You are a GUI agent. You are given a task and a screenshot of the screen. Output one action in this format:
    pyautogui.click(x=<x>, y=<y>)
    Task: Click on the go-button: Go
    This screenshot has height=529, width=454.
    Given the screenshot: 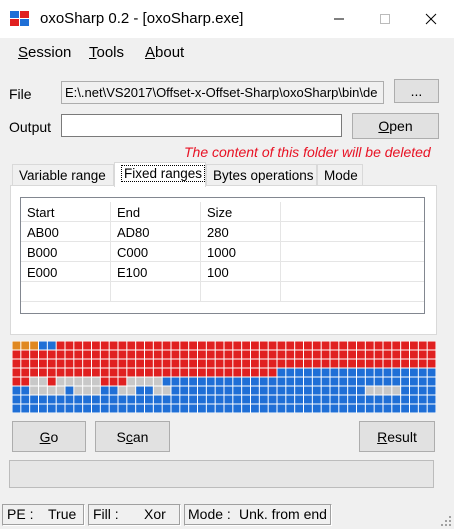 What is the action you would take?
    pyautogui.click(x=49, y=436)
    